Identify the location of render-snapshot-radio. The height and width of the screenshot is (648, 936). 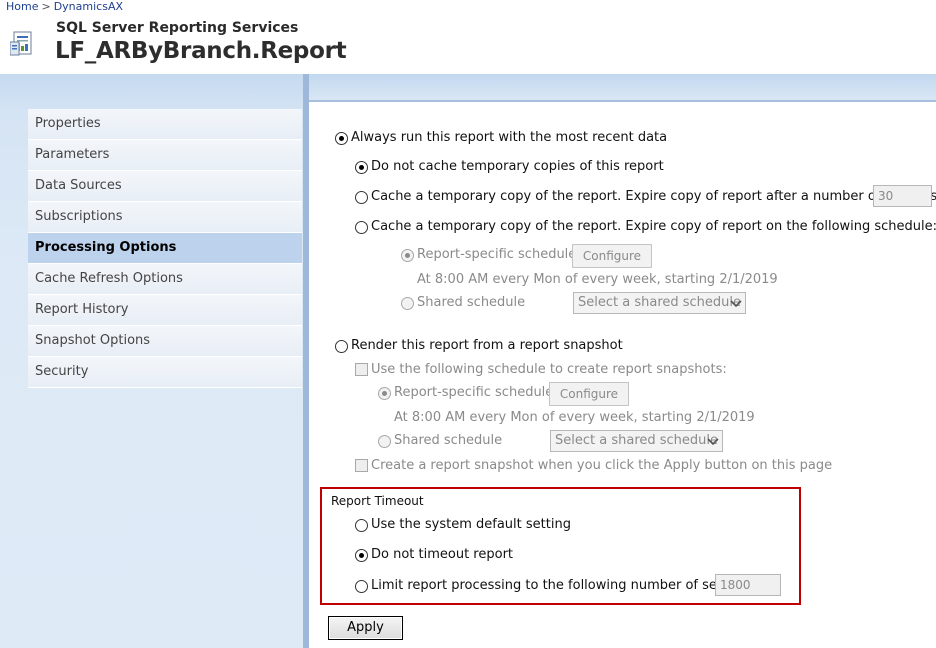
(341, 346).